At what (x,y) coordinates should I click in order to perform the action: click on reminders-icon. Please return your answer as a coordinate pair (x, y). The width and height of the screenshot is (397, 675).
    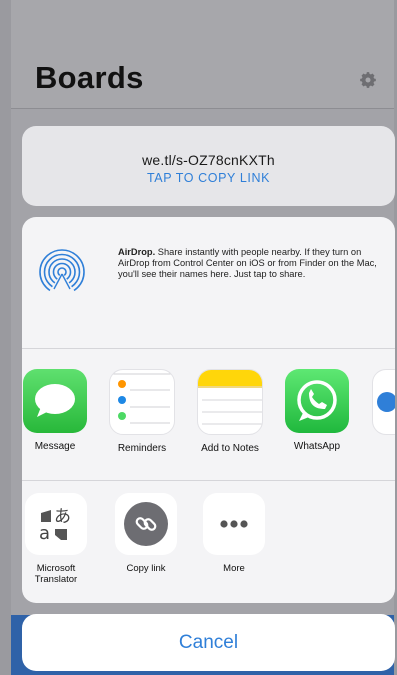
    Looking at the image, I should click on (142, 402).